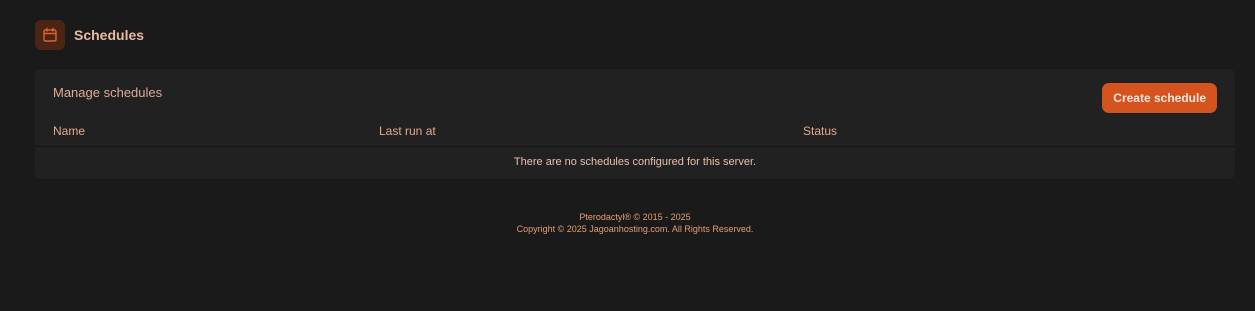  Describe the element at coordinates (108, 92) in the screenshot. I see `card-title: Manage schedules` at that location.